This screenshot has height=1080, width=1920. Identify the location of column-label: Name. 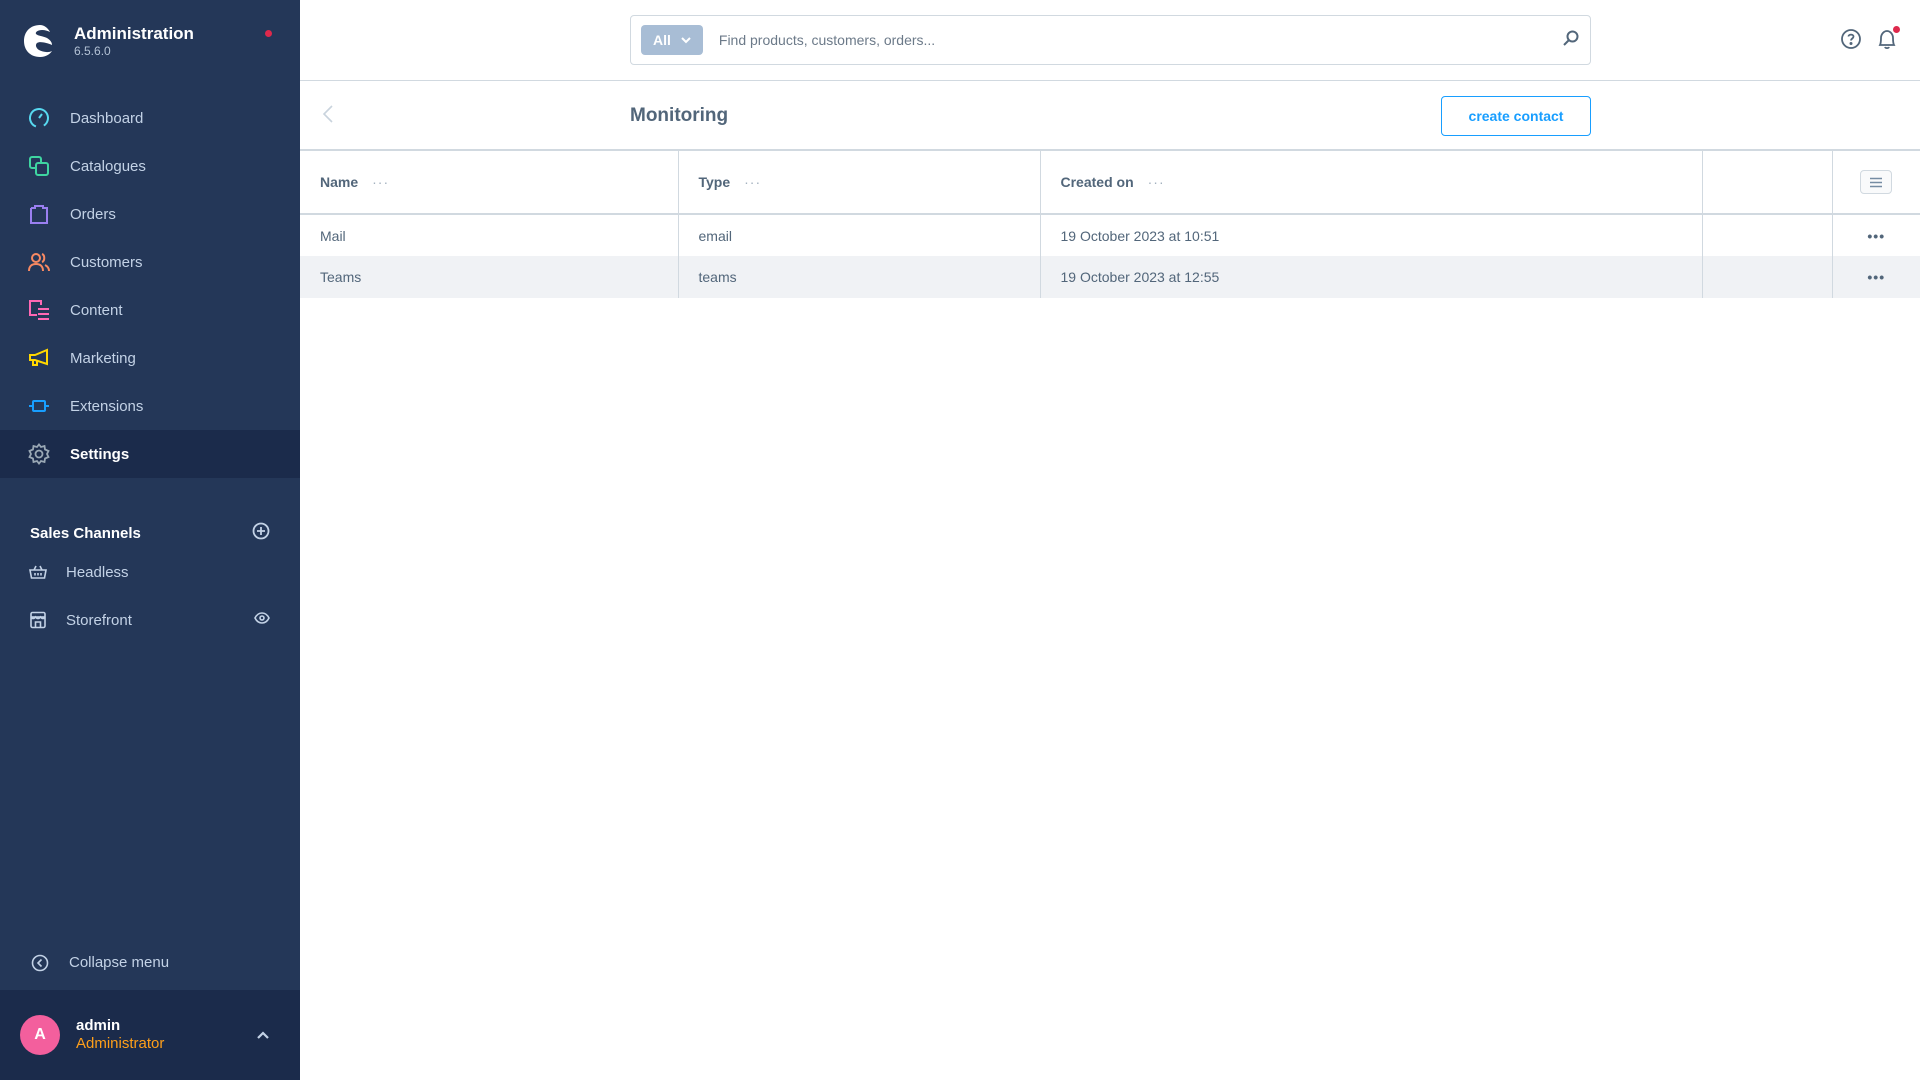
(339, 182).